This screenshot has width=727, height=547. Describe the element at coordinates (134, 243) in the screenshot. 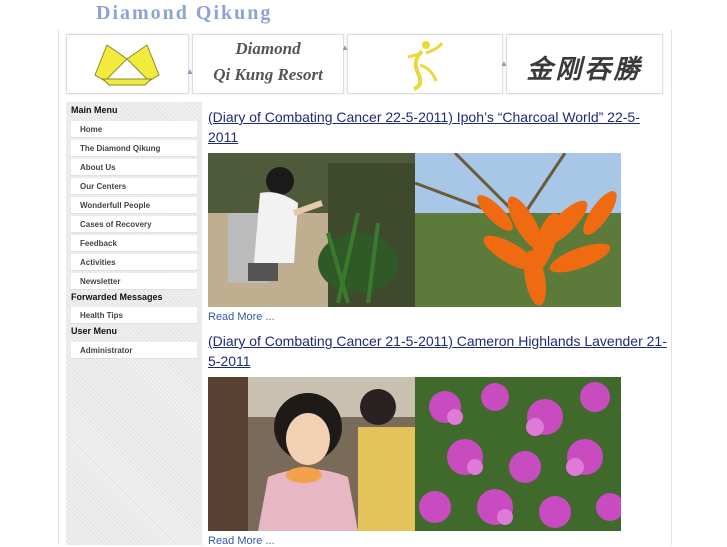

I see `sidebar-item-feedback: Feedback` at that location.